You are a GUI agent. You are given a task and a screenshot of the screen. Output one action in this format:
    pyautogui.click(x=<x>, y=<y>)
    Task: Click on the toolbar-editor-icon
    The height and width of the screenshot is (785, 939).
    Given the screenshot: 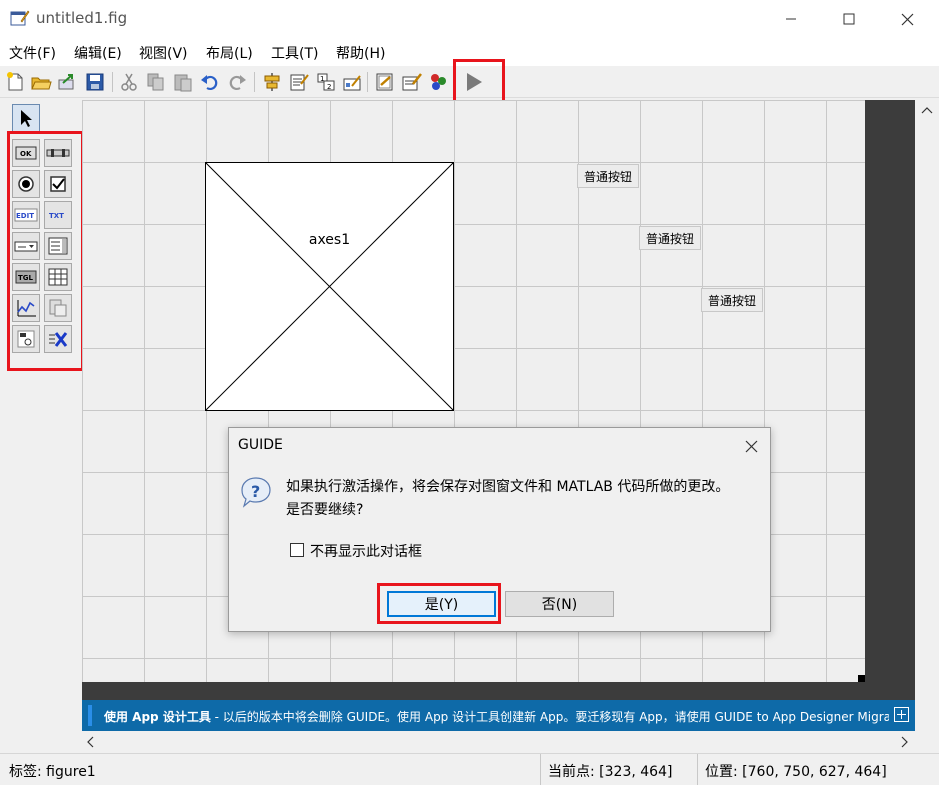 What is the action you would take?
    pyautogui.click(x=352, y=82)
    